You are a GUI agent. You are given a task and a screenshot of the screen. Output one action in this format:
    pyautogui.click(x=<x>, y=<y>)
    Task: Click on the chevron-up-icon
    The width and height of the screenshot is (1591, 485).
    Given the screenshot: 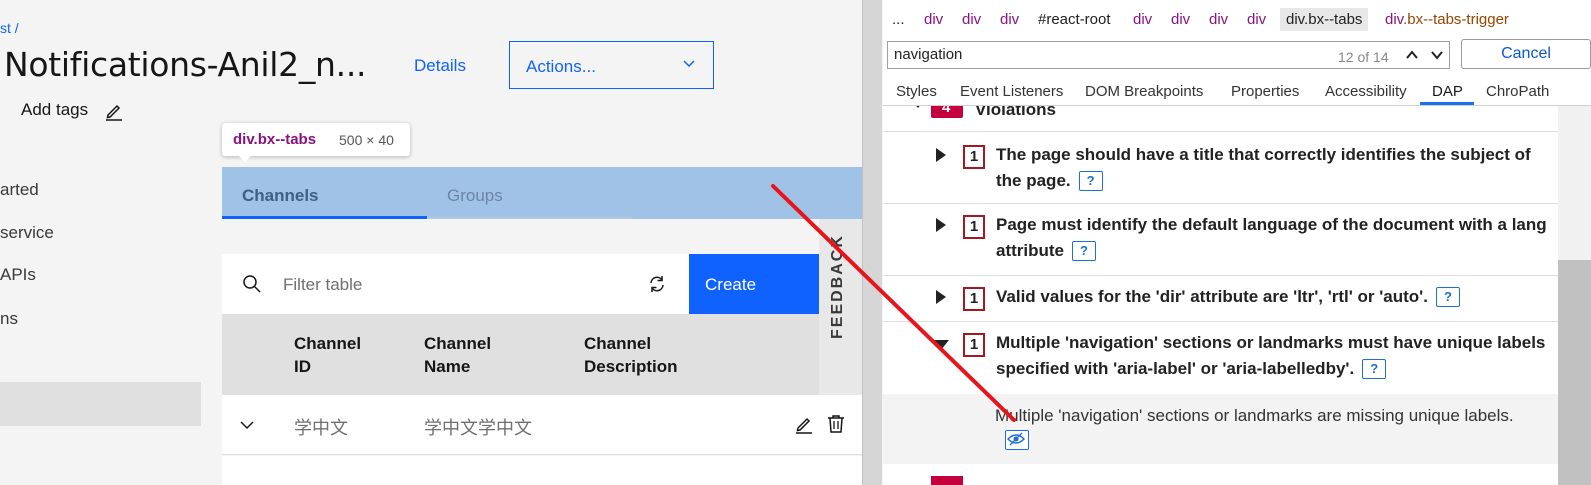 What is the action you would take?
    pyautogui.click(x=1412, y=55)
    